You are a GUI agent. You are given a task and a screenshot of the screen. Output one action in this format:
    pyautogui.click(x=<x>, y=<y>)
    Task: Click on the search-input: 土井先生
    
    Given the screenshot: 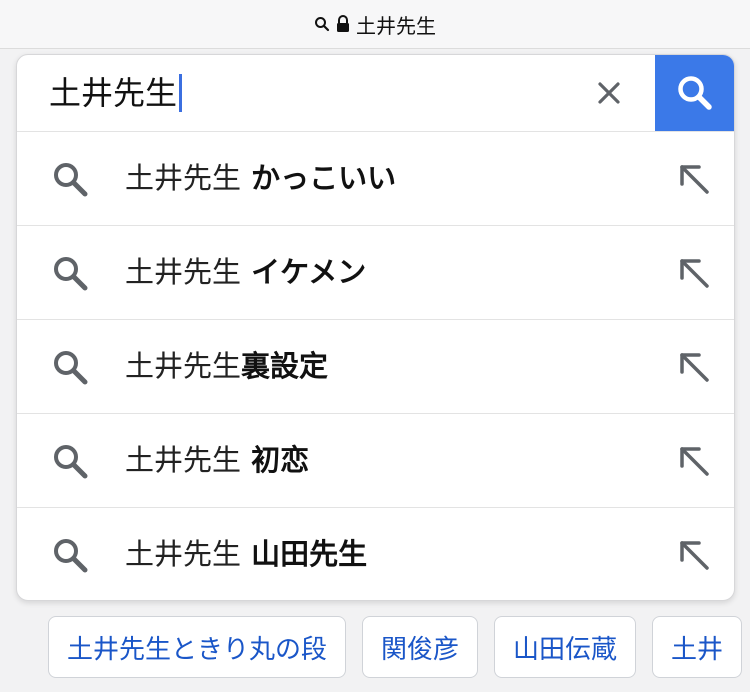 What is the action you would take?
    pyautogui.click(x=116, y=93)
    